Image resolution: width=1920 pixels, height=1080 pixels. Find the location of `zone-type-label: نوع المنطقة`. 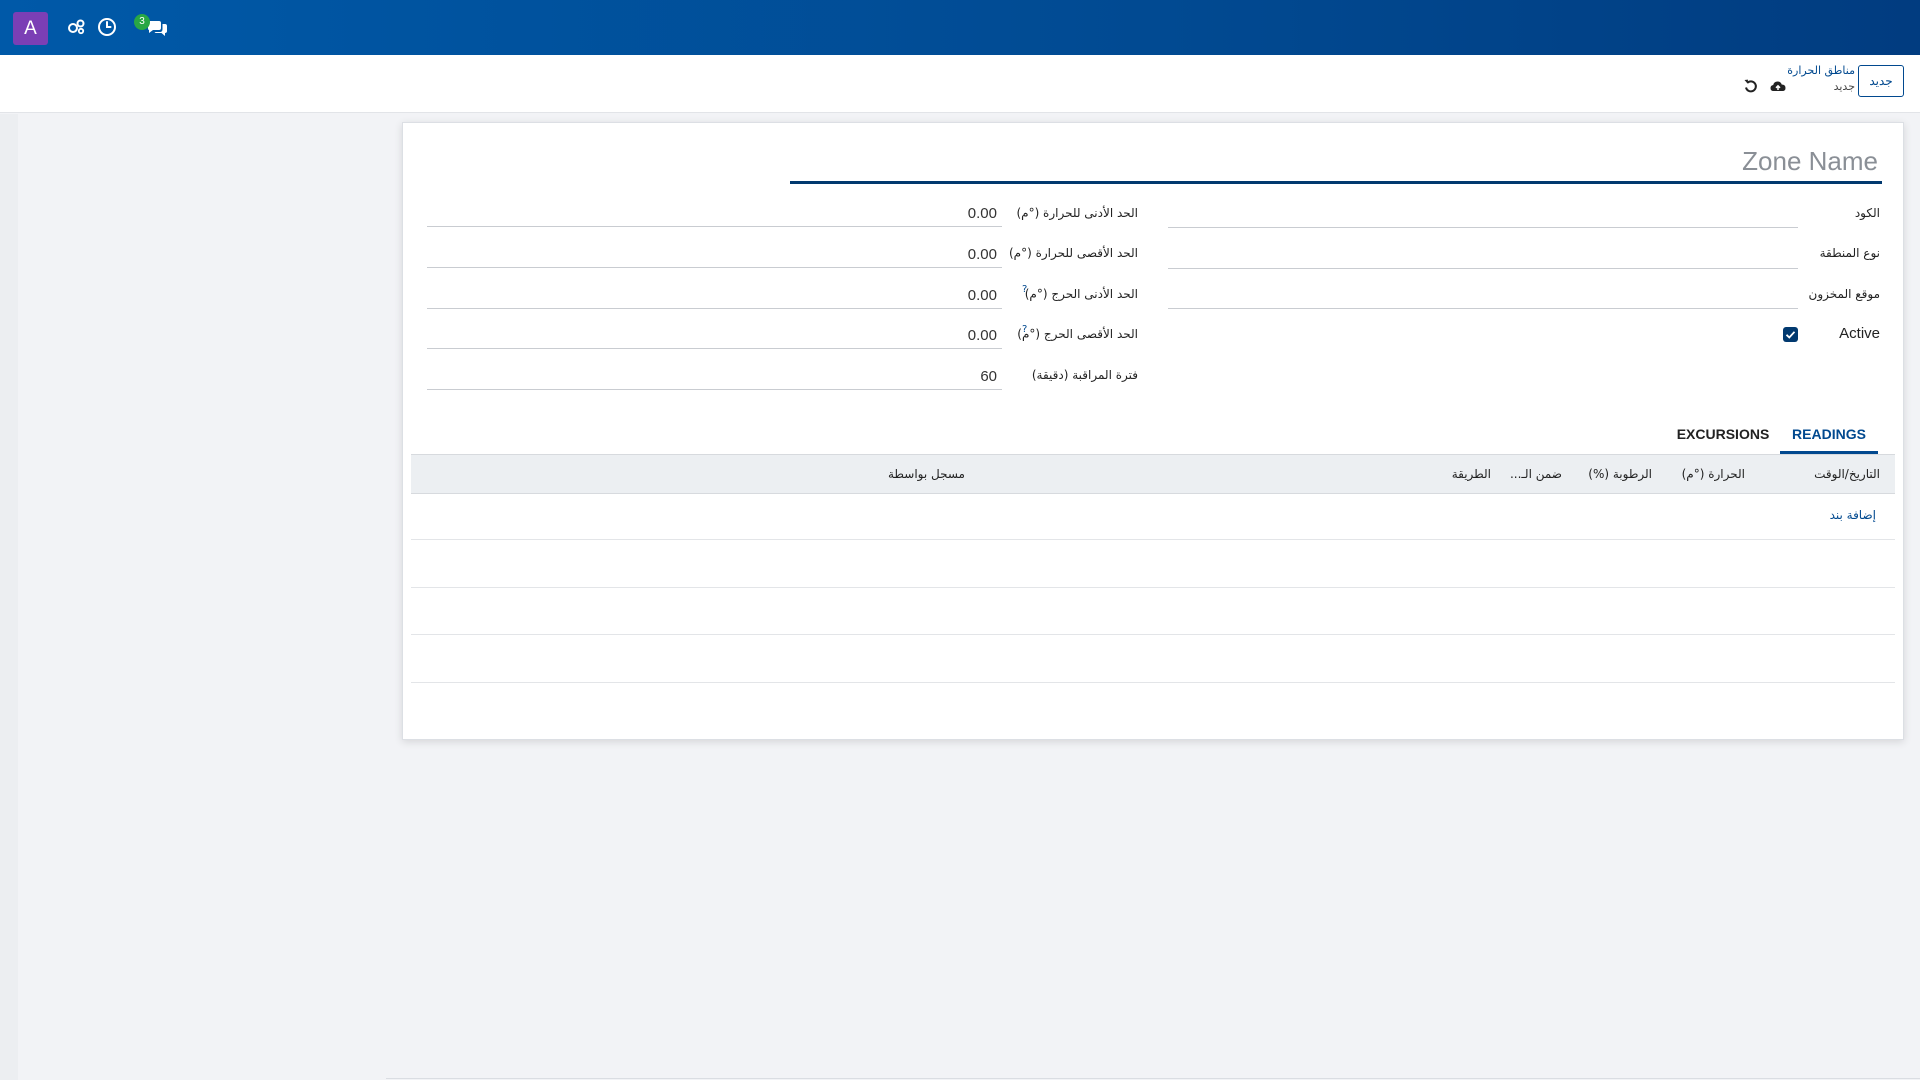

zone-type-label: نوع المنطقة is located at coordinates (1849, 253).